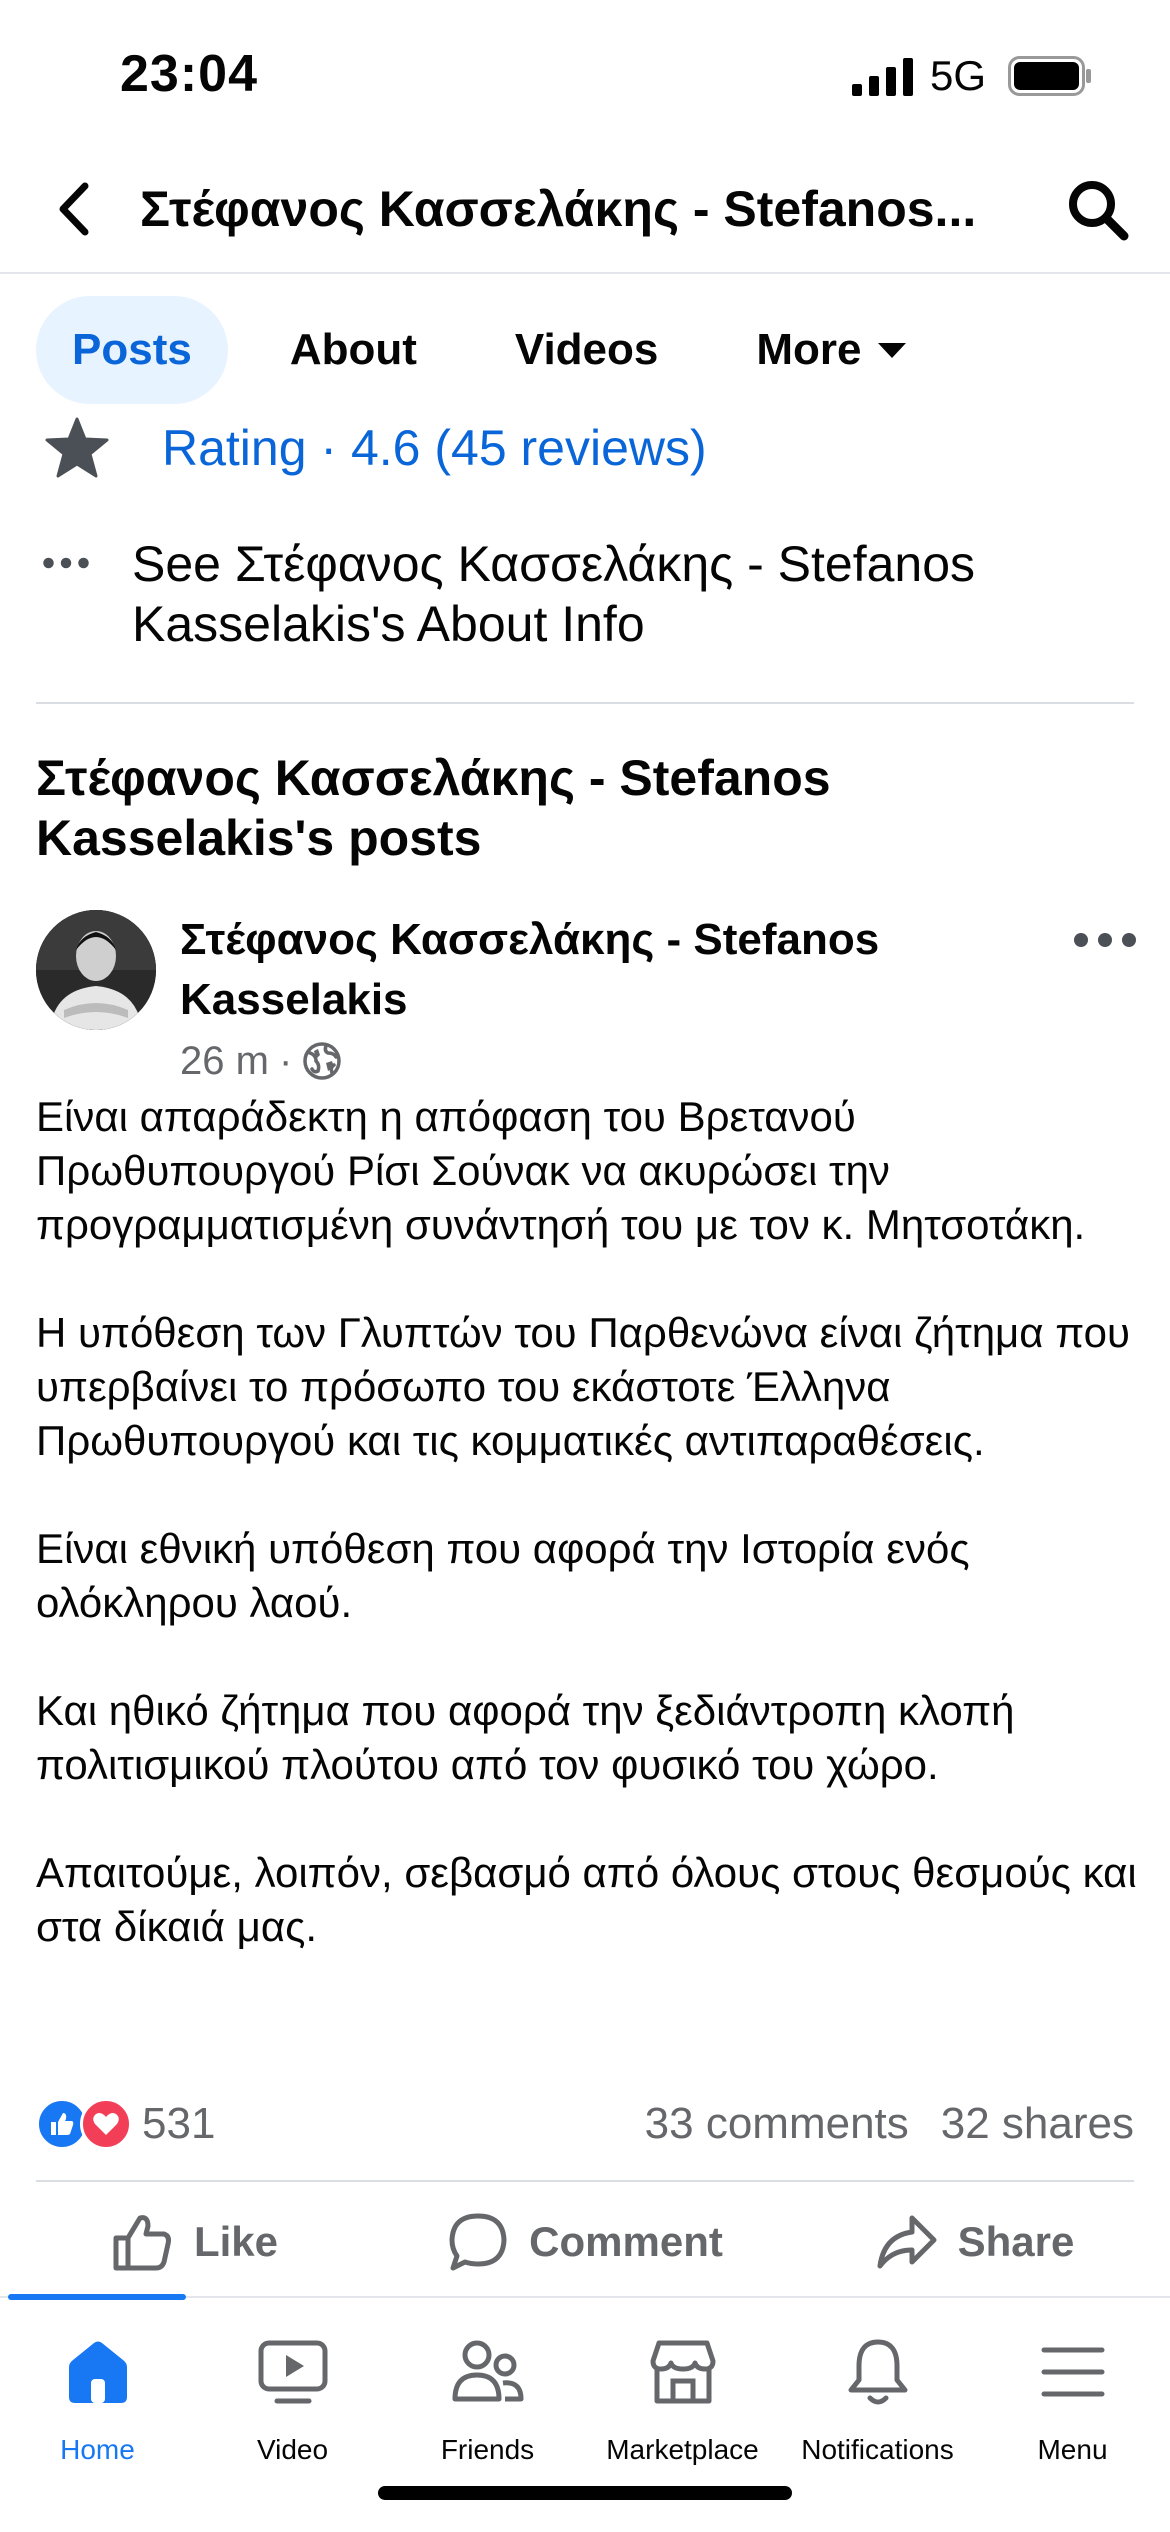 Image resolution: width=1170 pixels, height=2532 pixels. Describe the element at coordinates (585, 2124) in the screenshot. I see `reactions-summary: 531 33 comments 32 shares` at that location.